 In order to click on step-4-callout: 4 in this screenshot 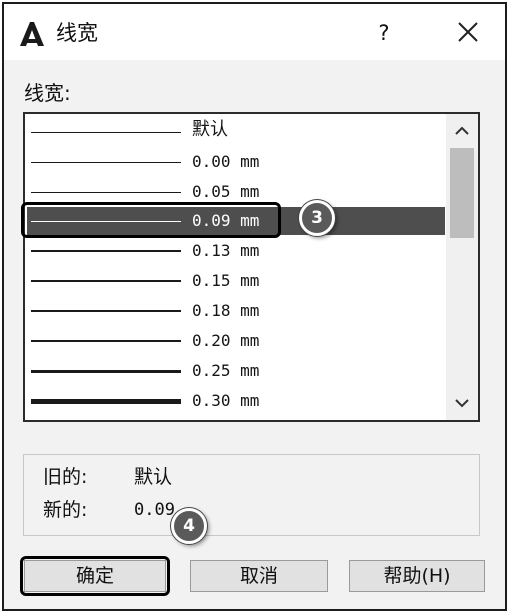, I will do `click(189, 526)`.